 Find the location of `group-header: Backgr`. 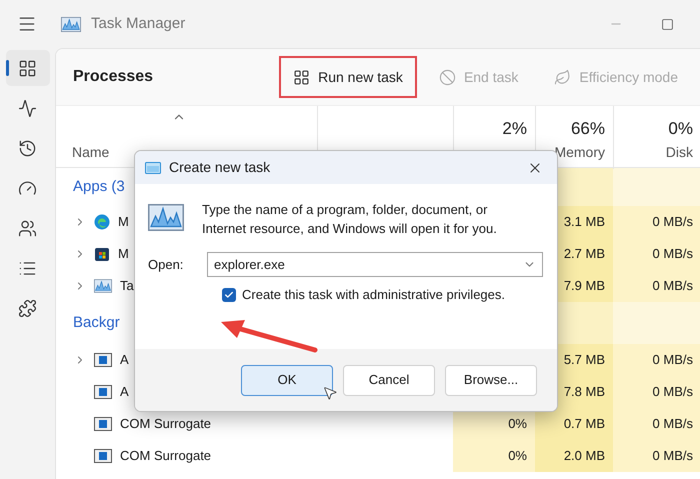

group-header: Backgr is located at coordinates (96, 322).